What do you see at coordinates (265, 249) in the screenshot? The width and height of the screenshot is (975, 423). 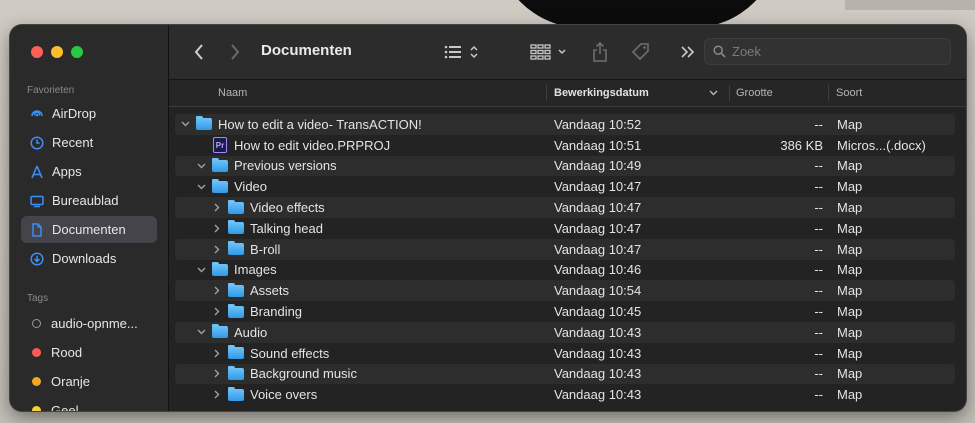 I see `file-name: B-roll` at bounding box center [265, 249].